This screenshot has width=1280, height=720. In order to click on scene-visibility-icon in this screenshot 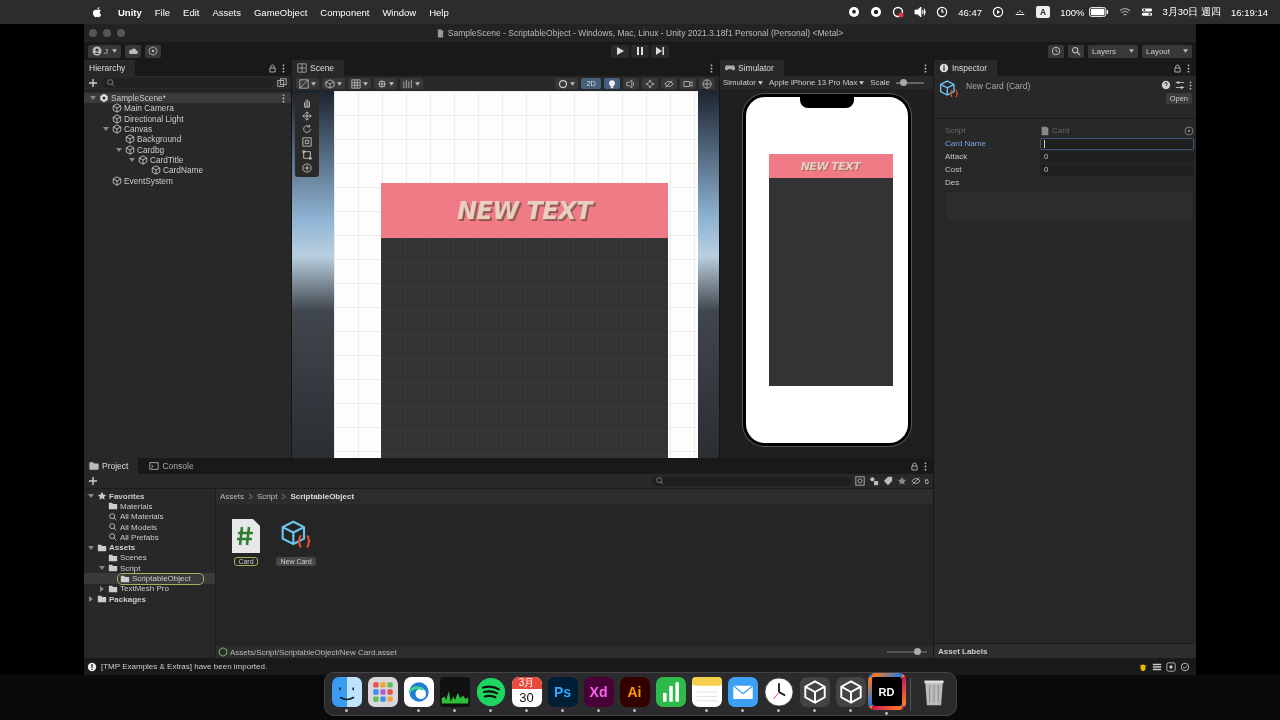, I will do `click(282, 83)`.